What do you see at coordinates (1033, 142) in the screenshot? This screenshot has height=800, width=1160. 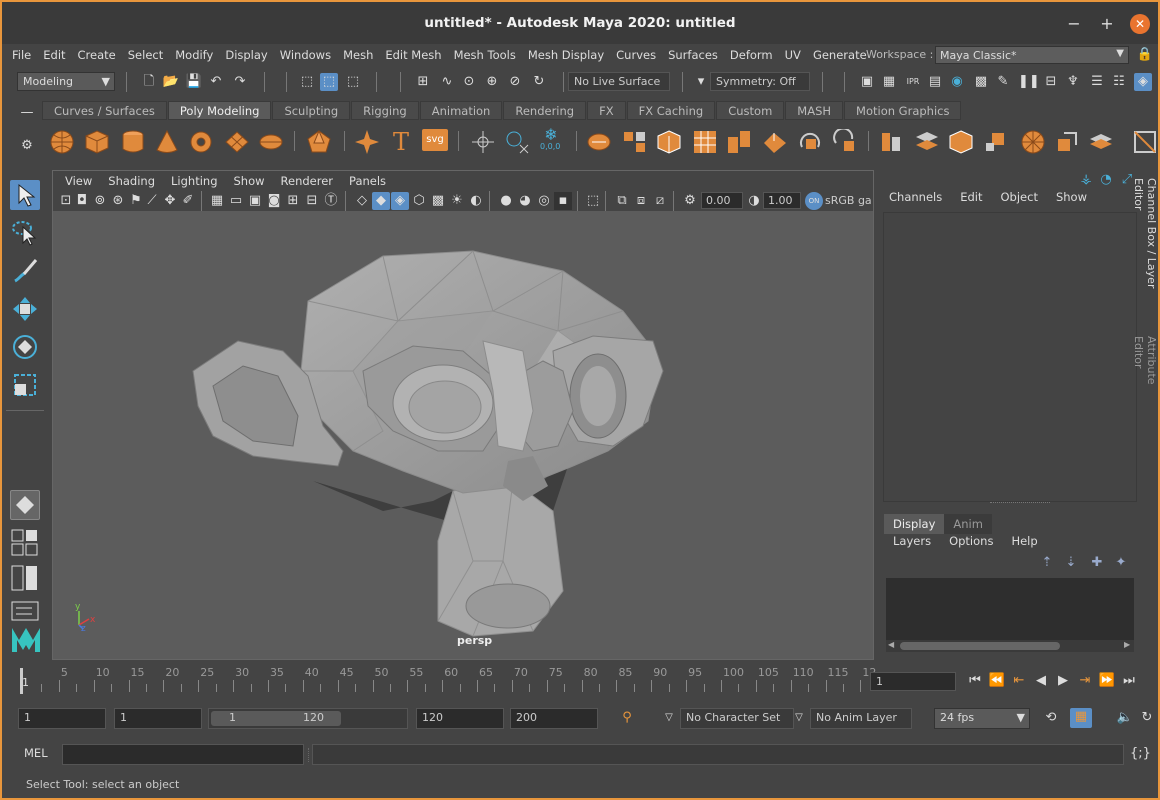 I see `soccer-ball-icon` at bounding box center [1033, 142].